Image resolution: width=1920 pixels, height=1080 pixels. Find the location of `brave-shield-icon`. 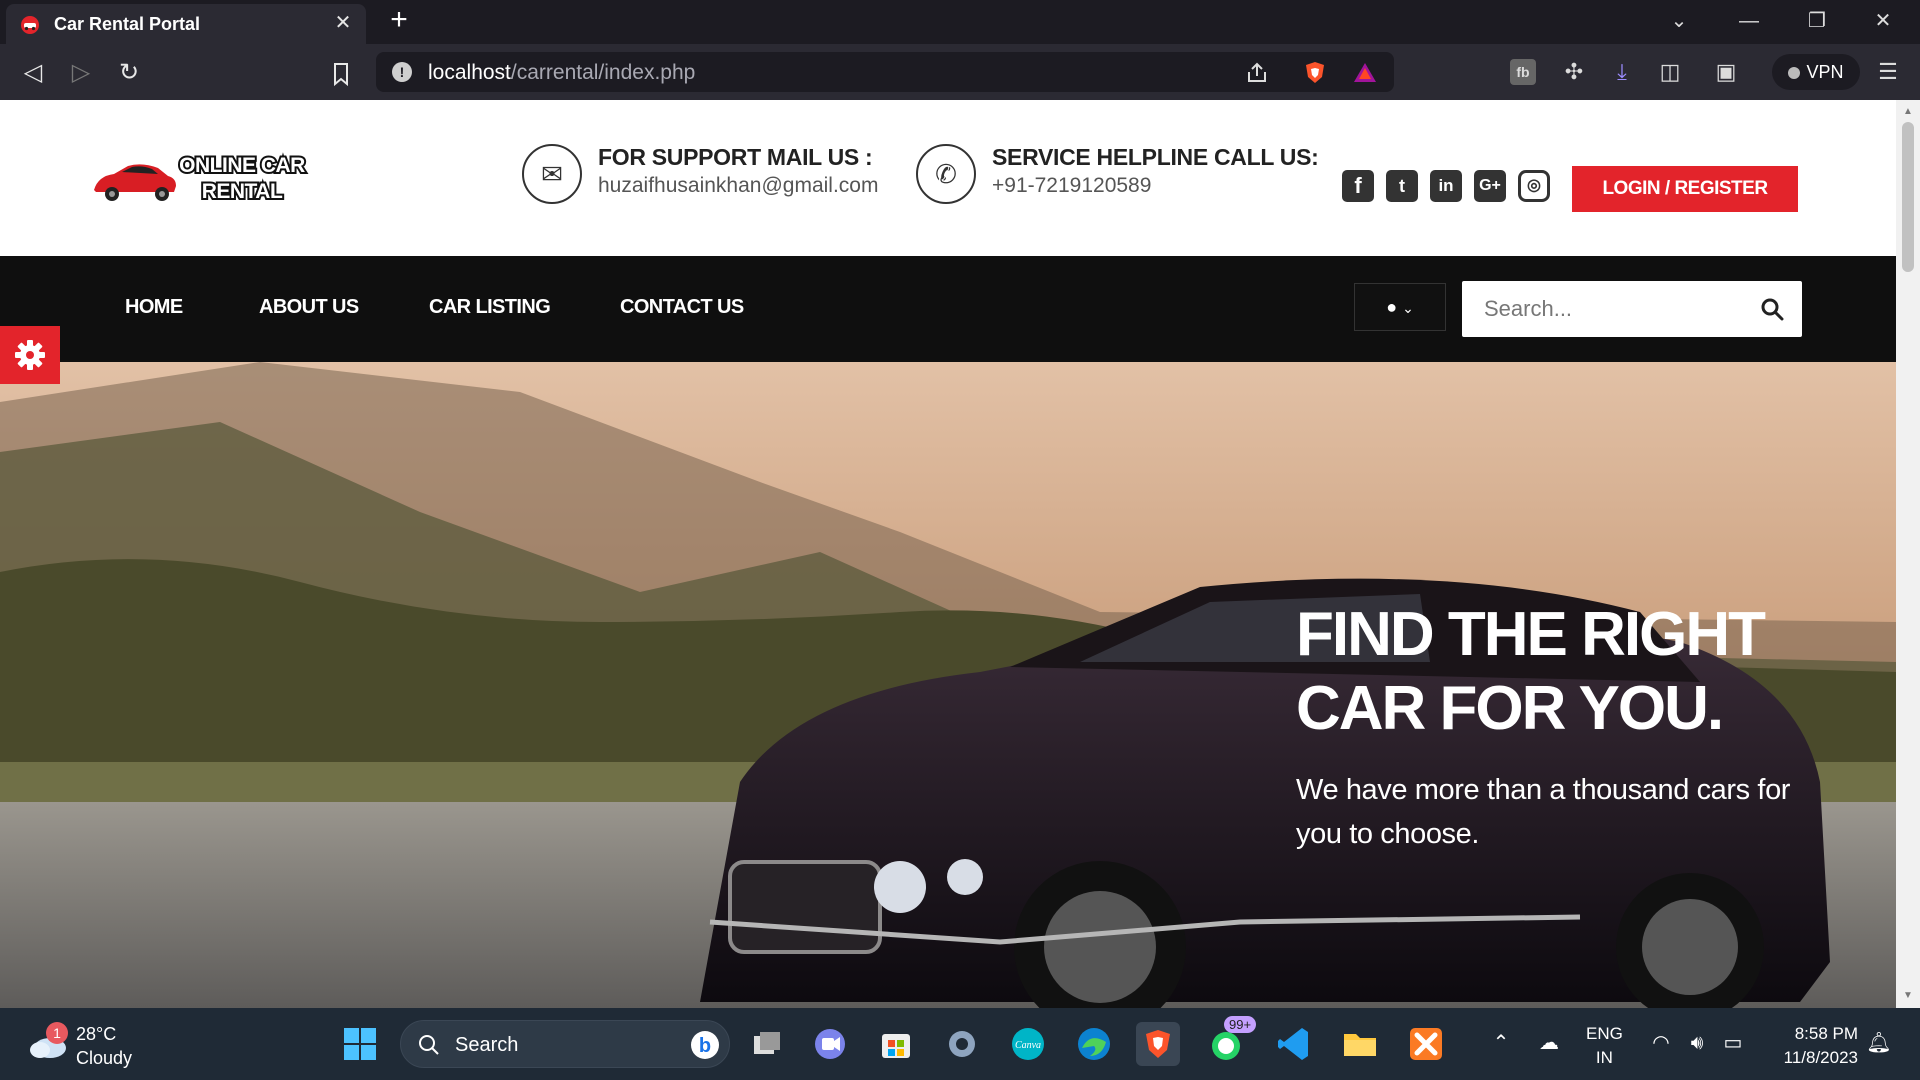

brave-shield-icon is located at coordinates (1315, 73).